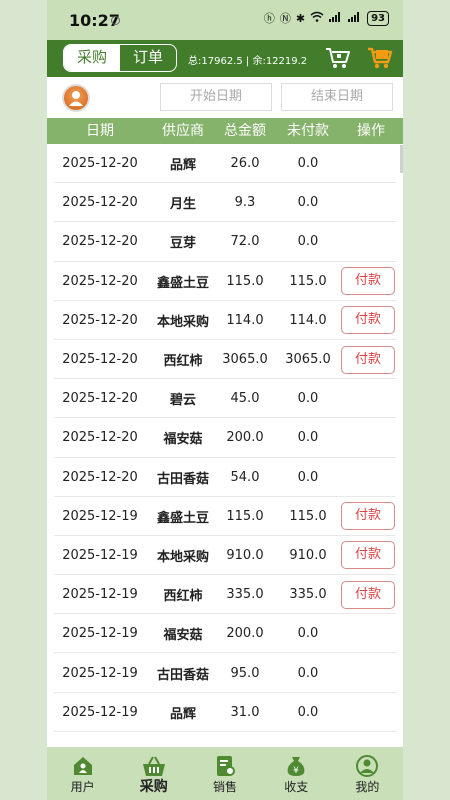  Describe the element at coordinates (183, 440) in the screenshot. I see `cell-supplier: 福安菇` at that location.